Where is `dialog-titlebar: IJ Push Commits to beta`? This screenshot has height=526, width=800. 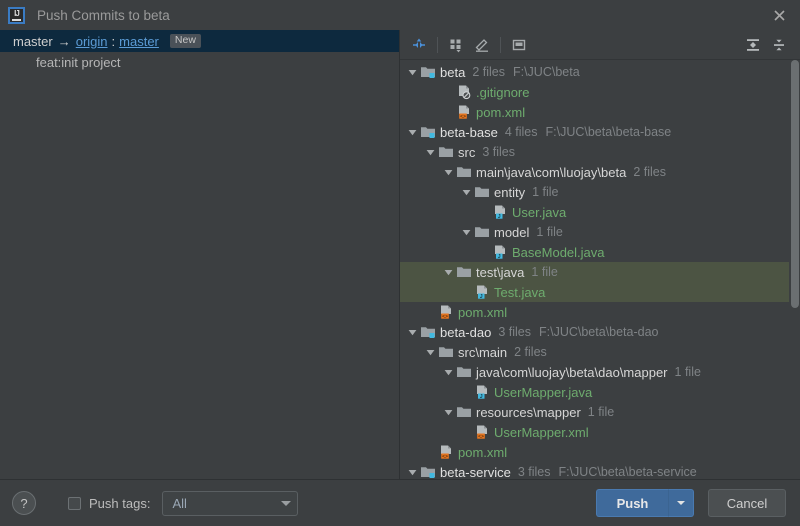
dialog-titlebar: IJ Push Commits to beta is located at coordinates (400, 15).